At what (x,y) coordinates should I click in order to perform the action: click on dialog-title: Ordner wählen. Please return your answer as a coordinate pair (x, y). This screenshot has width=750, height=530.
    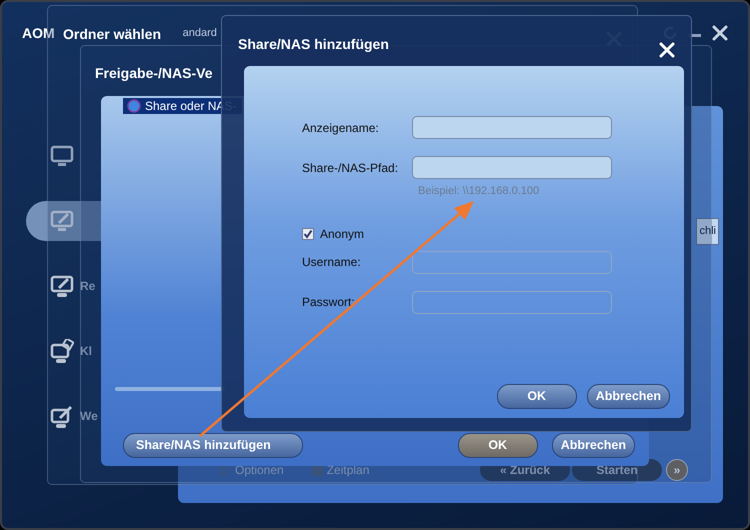
    Looking at the image, I should click on (112, 34).